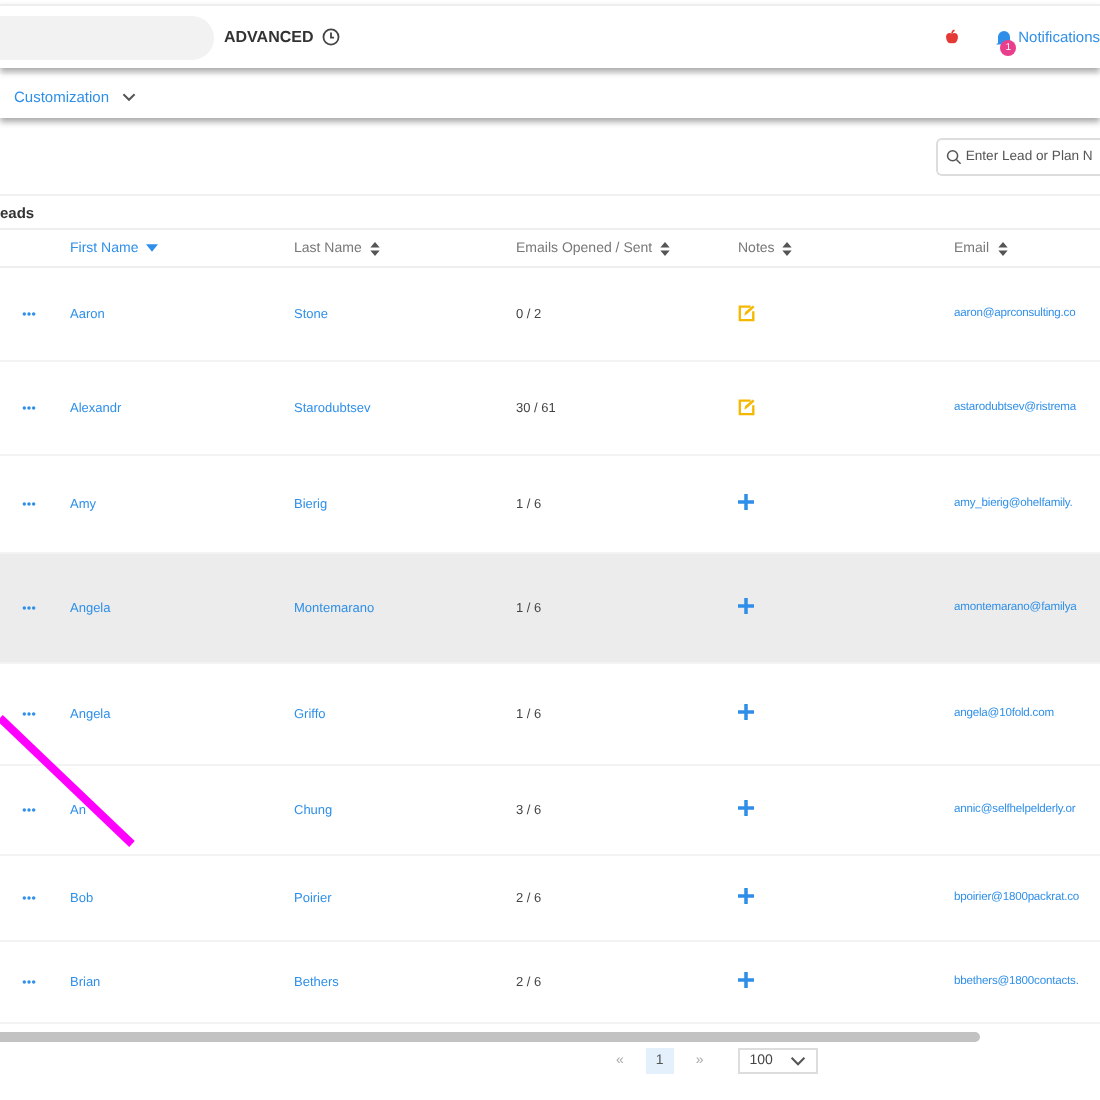 The width and height of the screenshot is (1100, 1100). What do you see at coordinates (954, 157) in the screenshot?
I see `search-icon` at bounding box center [954, 157].